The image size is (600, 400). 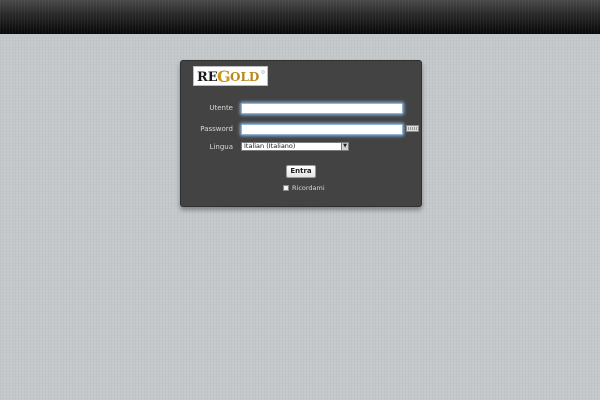 I want to click on virtual-keyboard-icon, so click(x=412, y=128).